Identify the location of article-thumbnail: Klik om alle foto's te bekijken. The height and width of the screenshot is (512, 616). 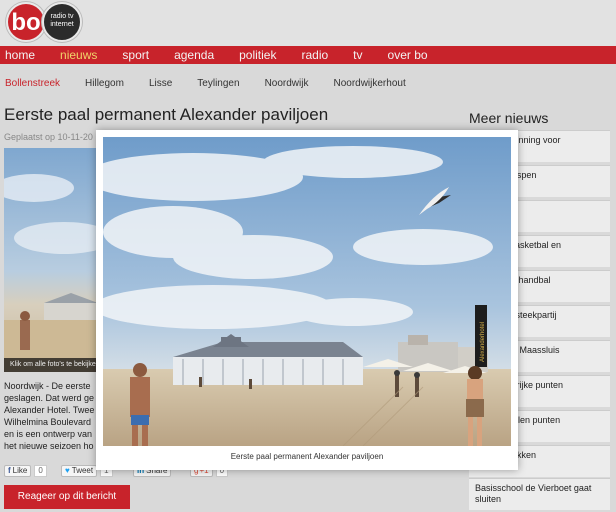
(51, 260).